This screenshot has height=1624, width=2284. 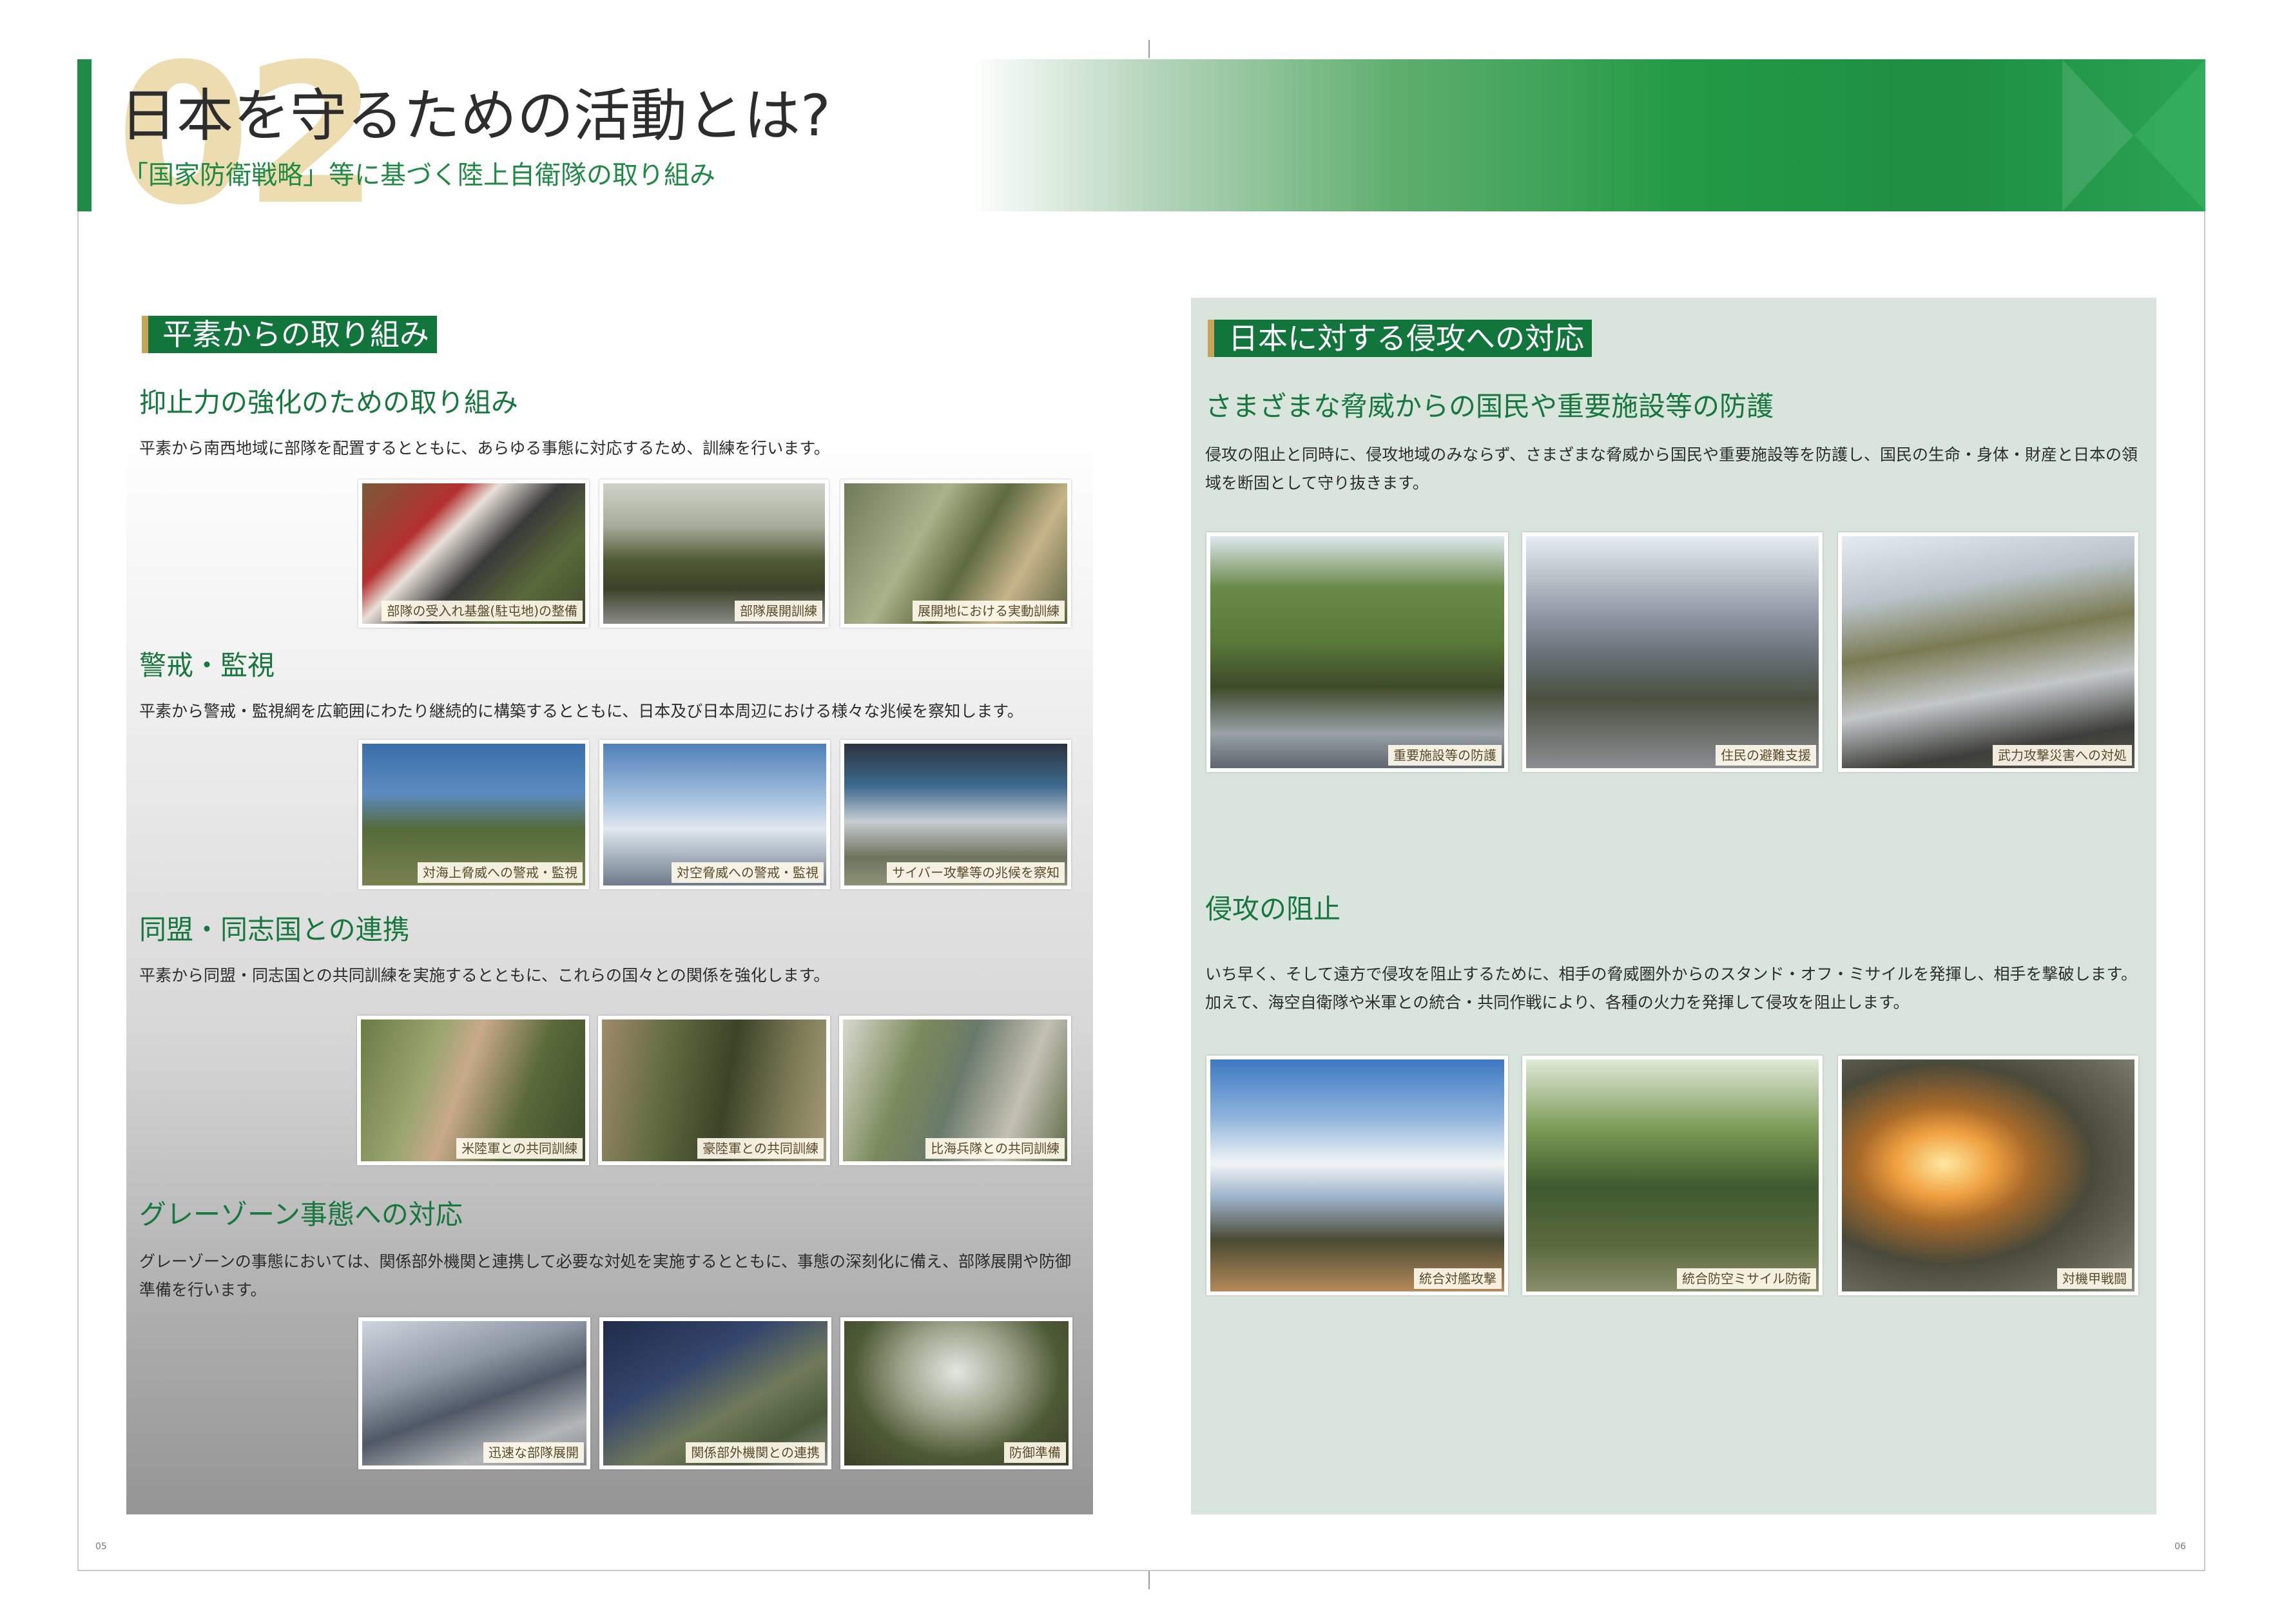 I want to click on photo-decontamination, so click(x=1988, y=652).